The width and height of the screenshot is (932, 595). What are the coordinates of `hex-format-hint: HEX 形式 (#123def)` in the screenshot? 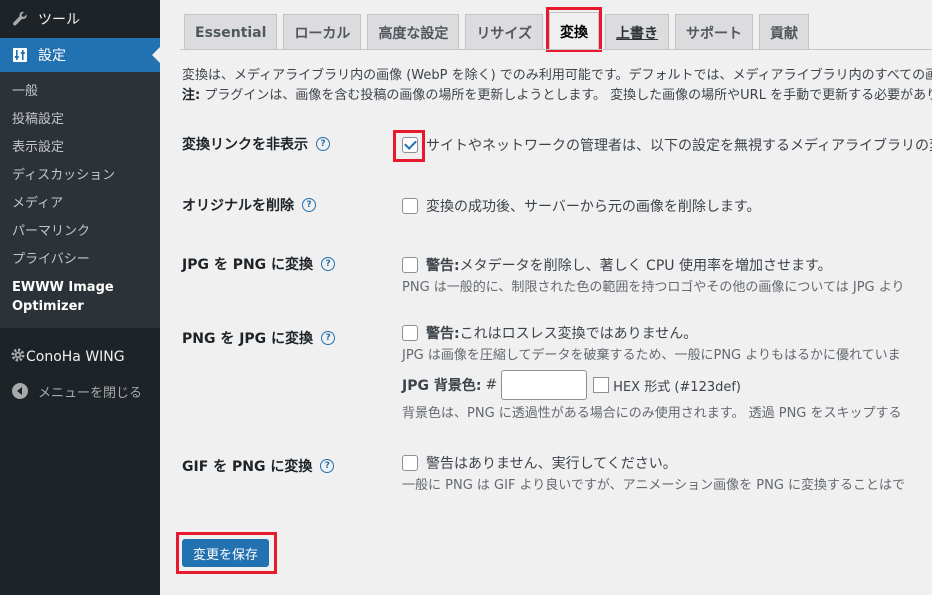 It's located at (677, 387).